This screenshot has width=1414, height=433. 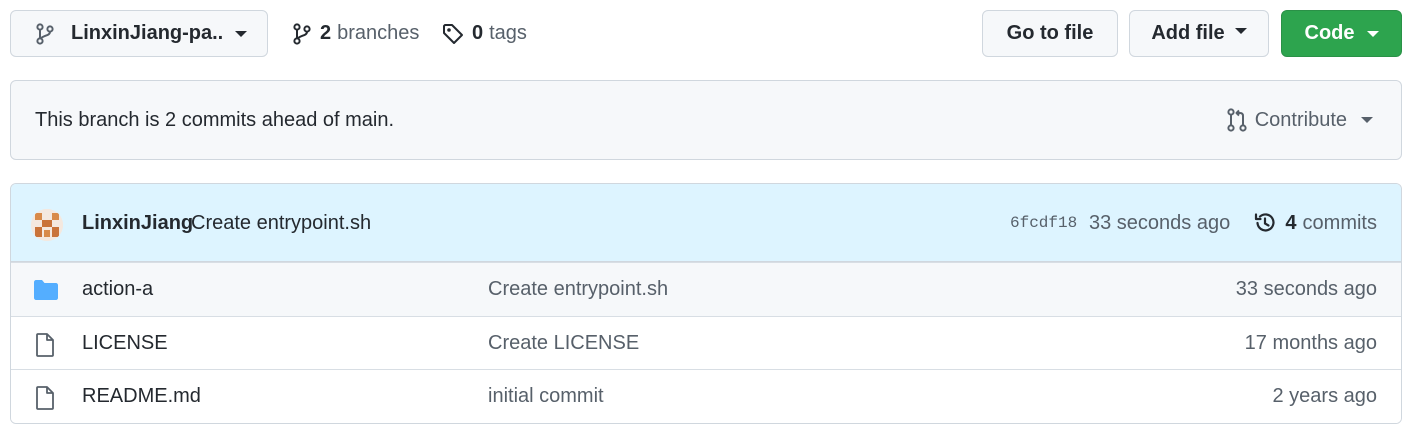 I want to click on ahead-message: This branch is 2 commits ahead of main., so click(x=215, y=119).